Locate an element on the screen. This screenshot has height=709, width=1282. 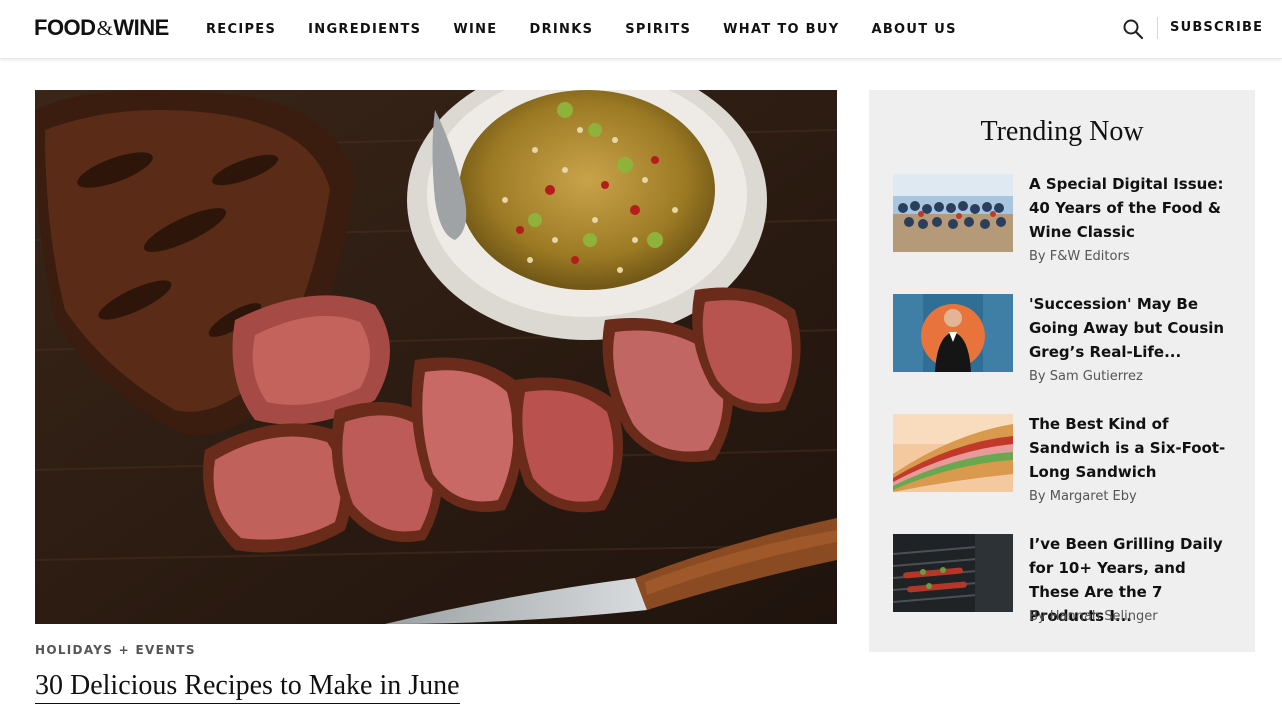
search-icon is located at coordinates (1133, 29).